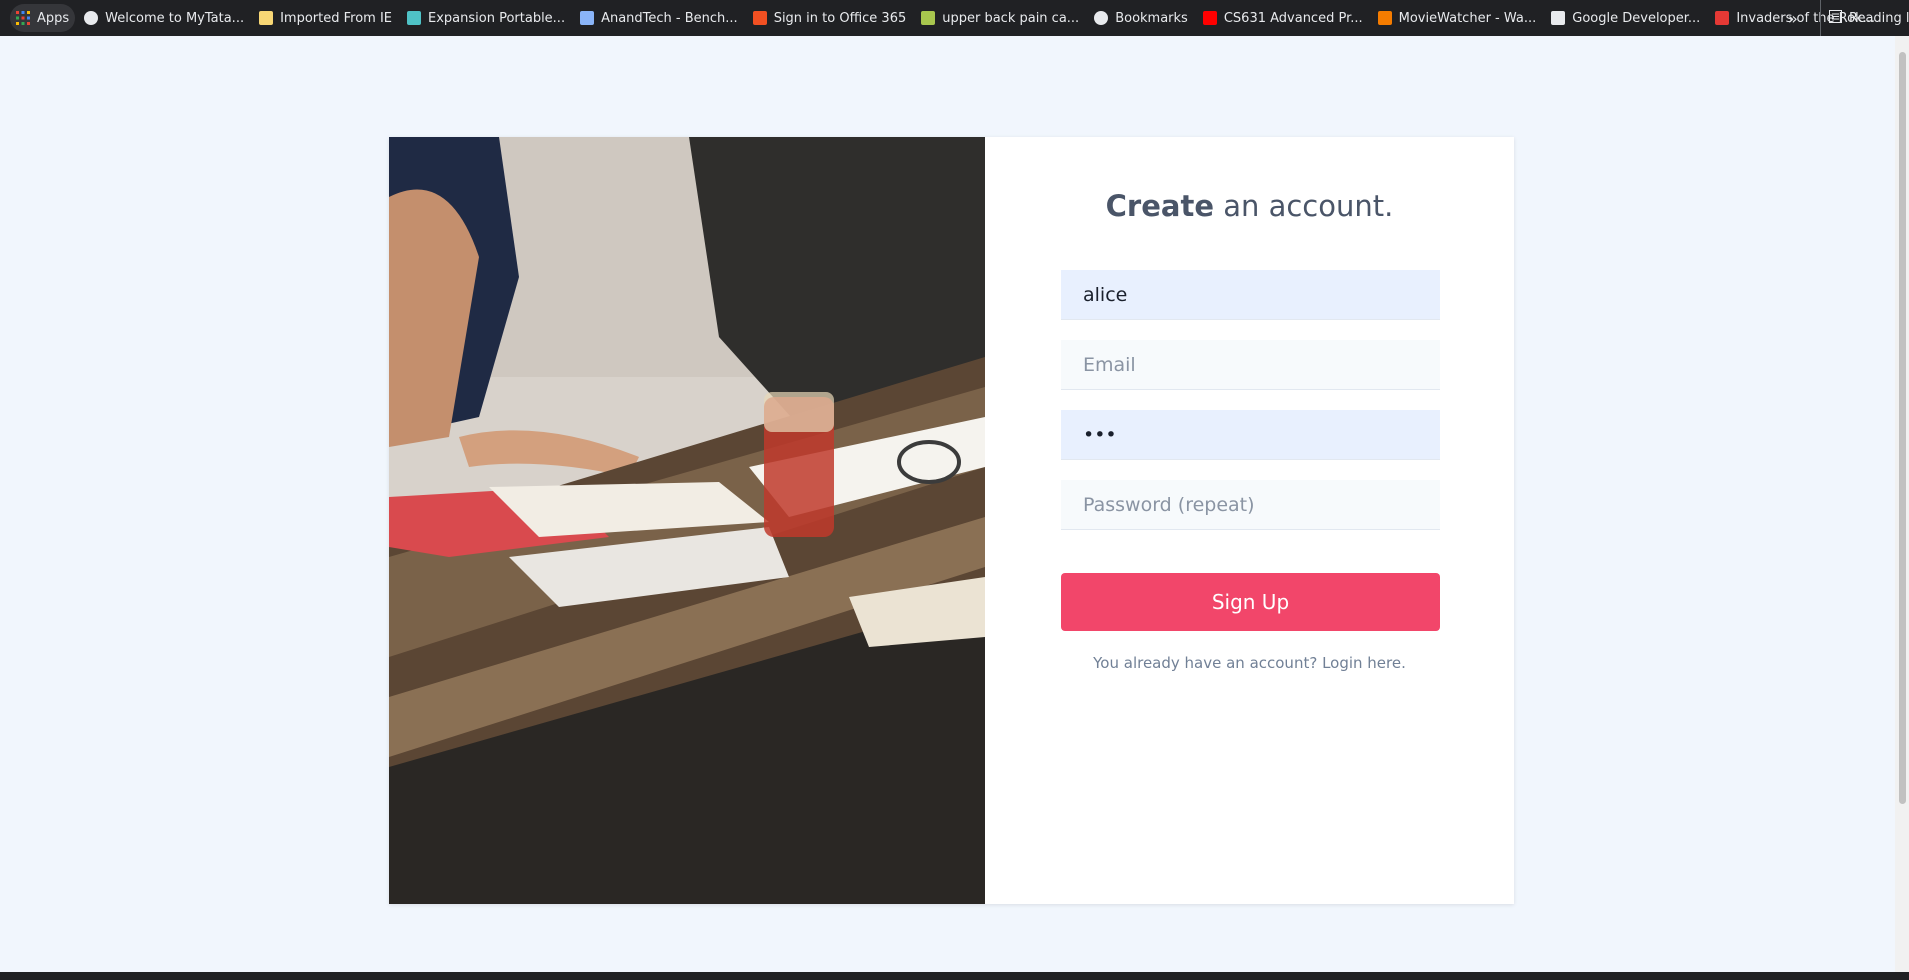 Image resolution: width=1909 pixels, height=980 pixels. Describe the element at coordinates (1793, 18) in the screenshot. I see `bookmarks-overflow-button: »` at that location.